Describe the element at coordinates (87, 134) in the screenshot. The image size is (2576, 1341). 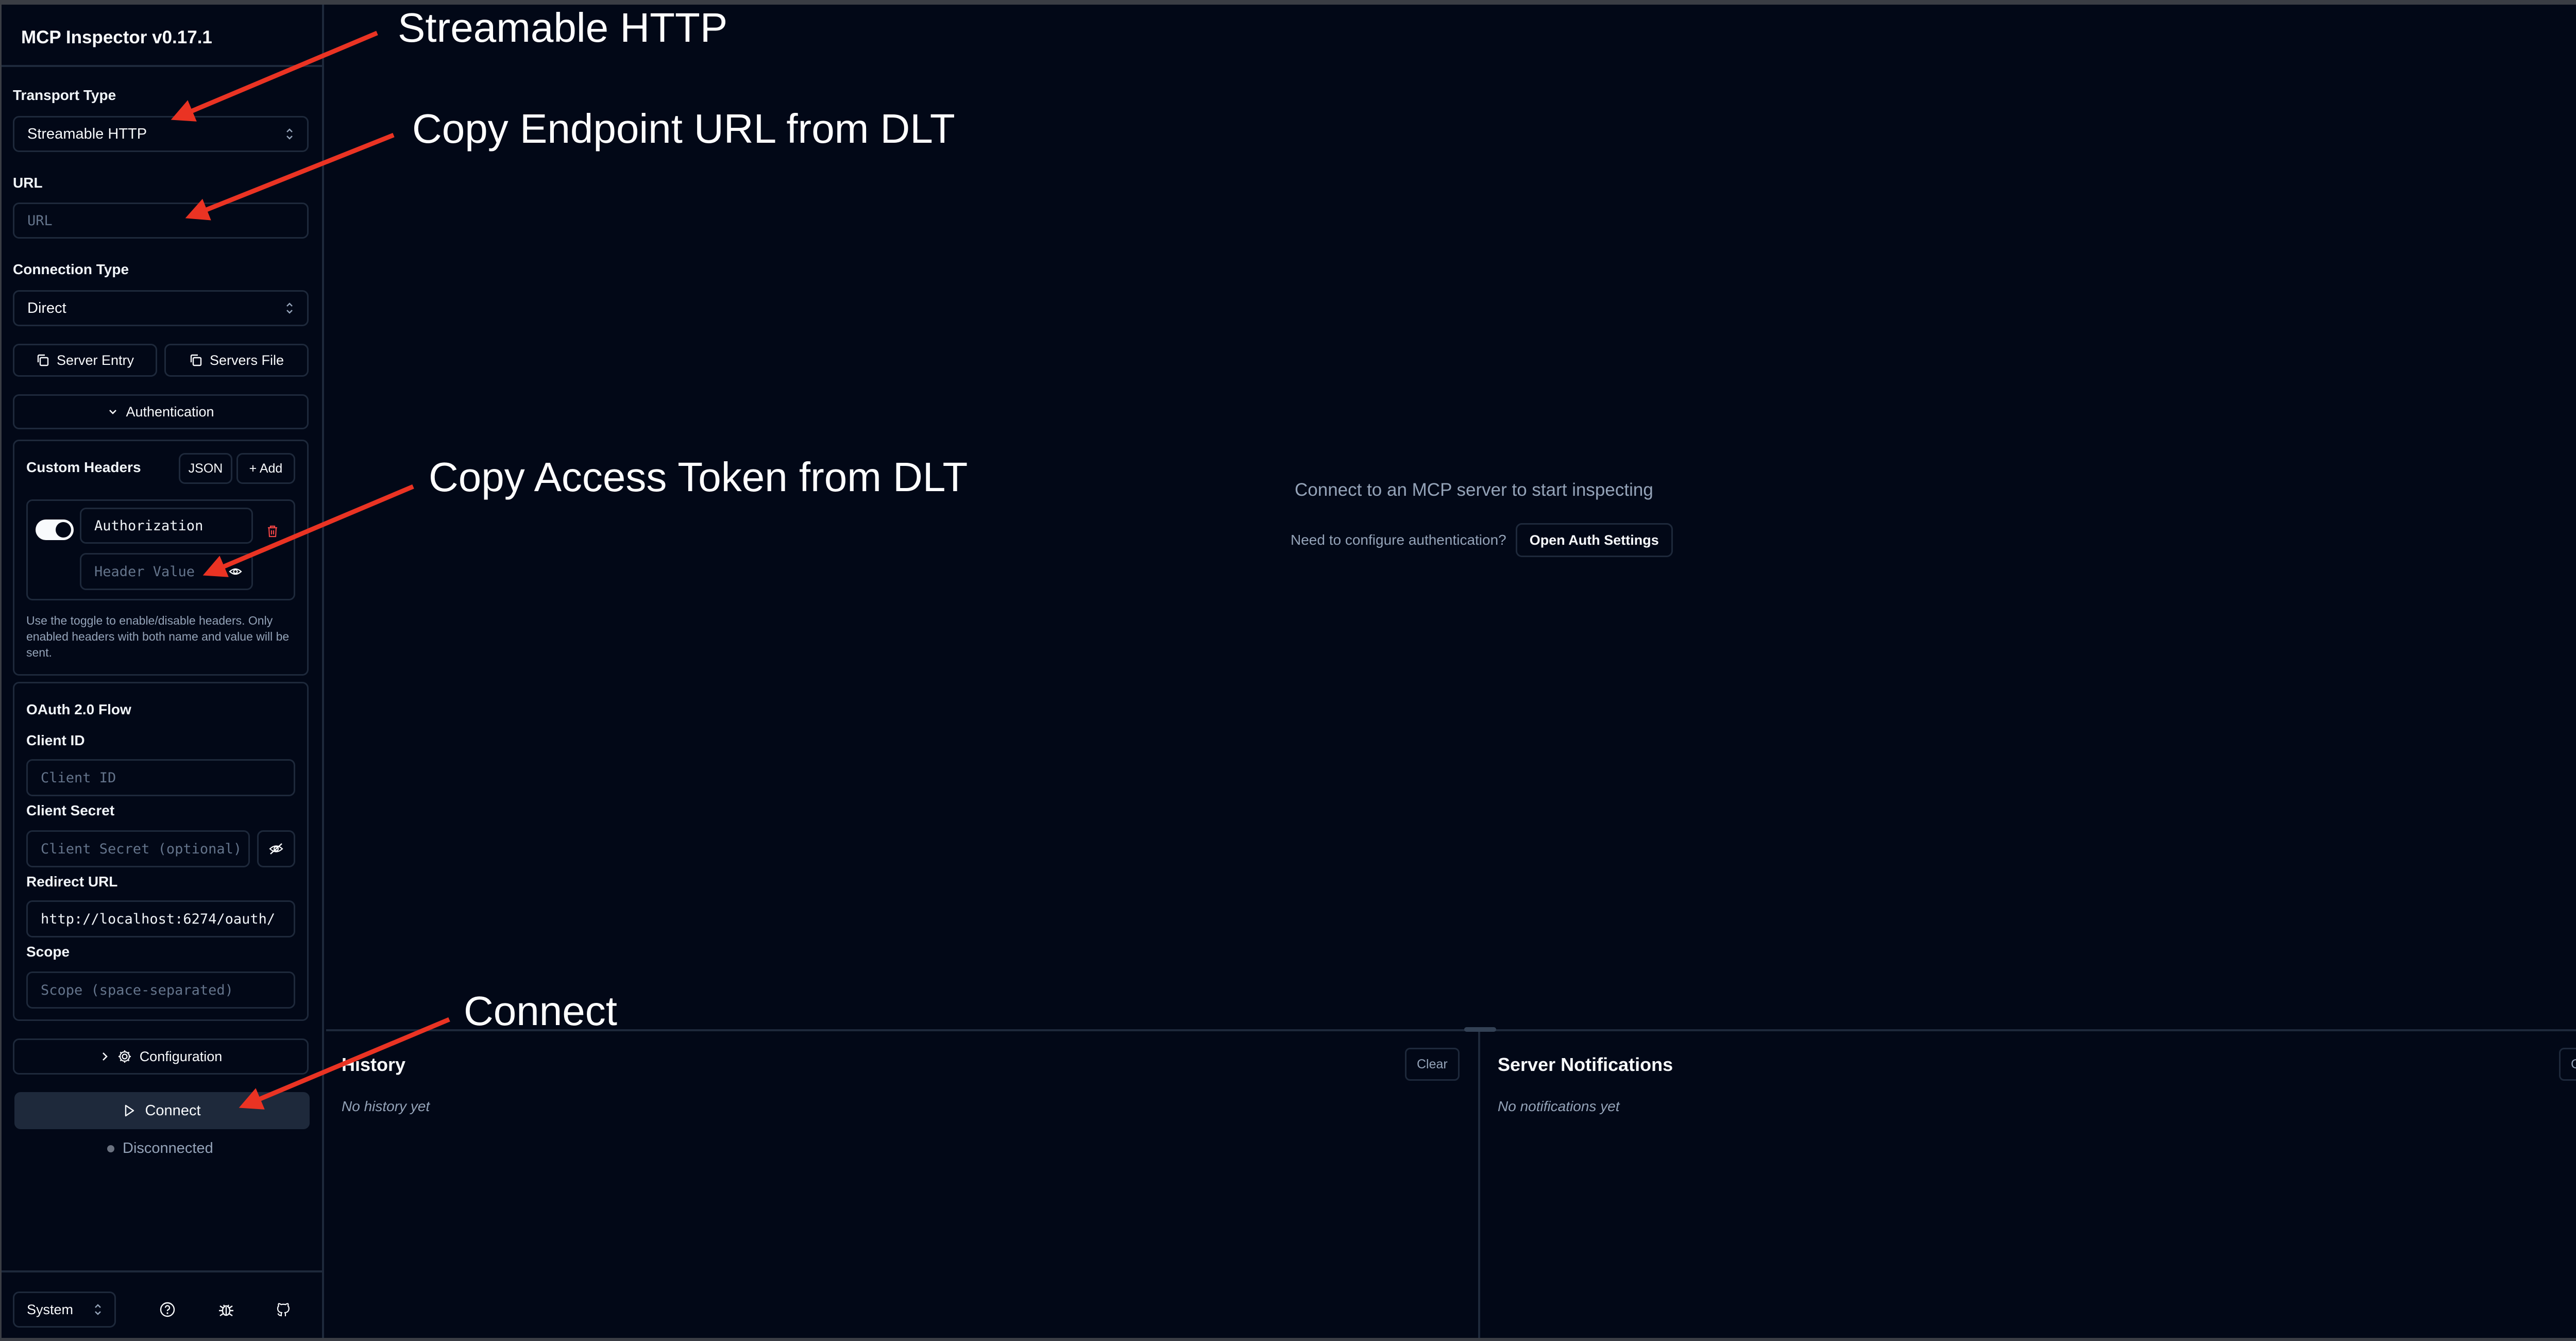
I see `transport-type-value: Streamable HTTP` at that location.